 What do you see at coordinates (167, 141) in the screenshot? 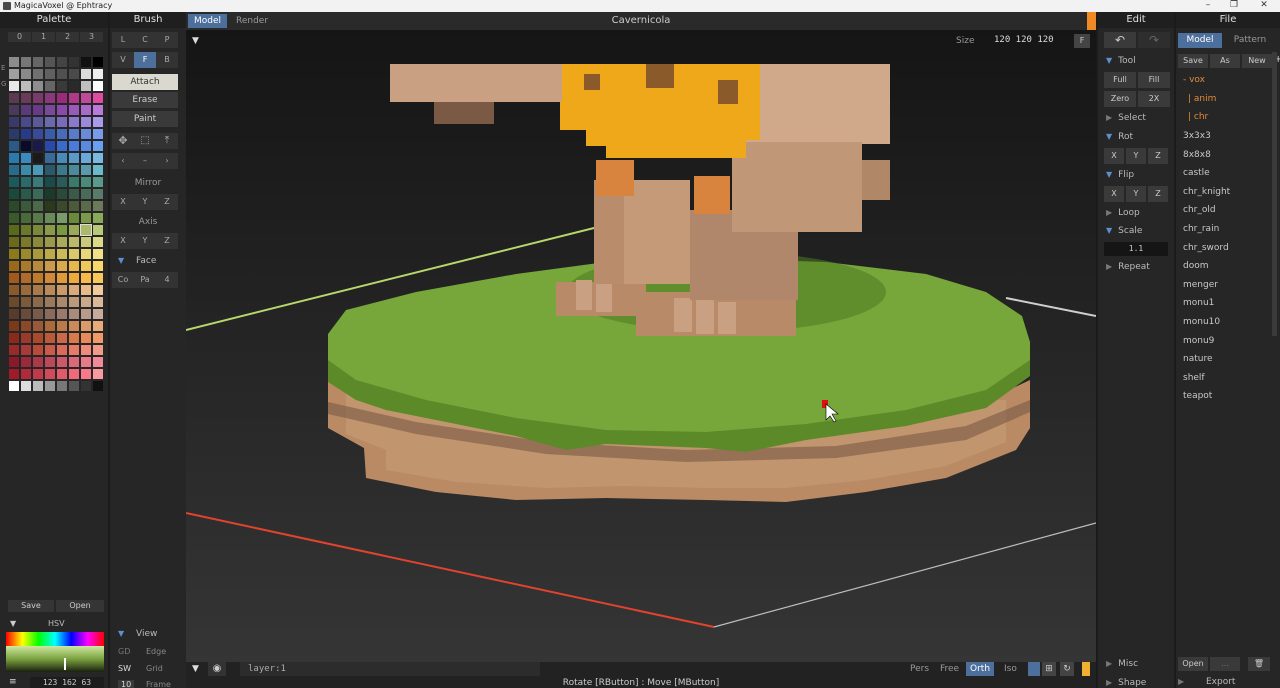
I see `move-up-icon: ⤒` at bounding box center [167, 141].